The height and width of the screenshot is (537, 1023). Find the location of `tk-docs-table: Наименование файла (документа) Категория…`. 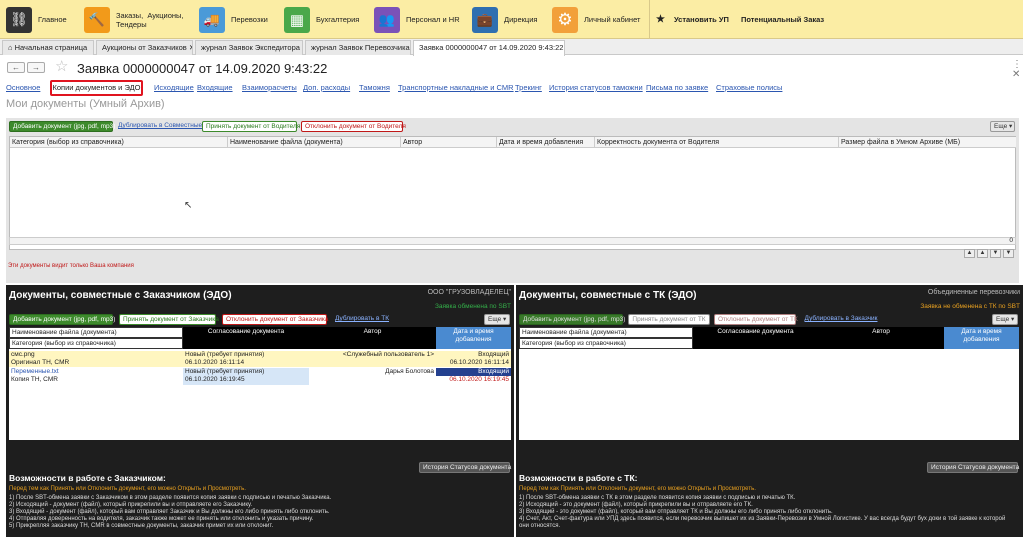

tk-docs-table: Наименование файла (документа) Категория… is located at coordinates (769, 383).